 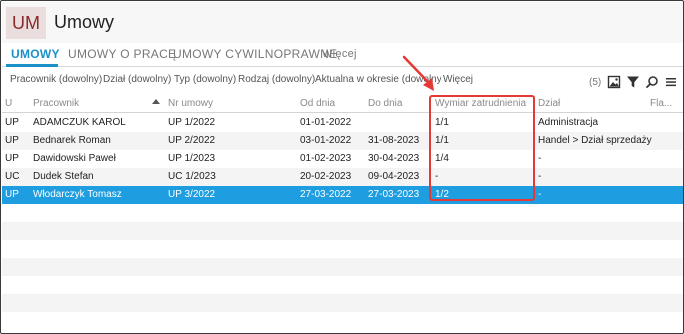 What do you see at coordinates (595, 82) in the screenshot?
I see `record-count: (5)` at bounding box center [595, 82].